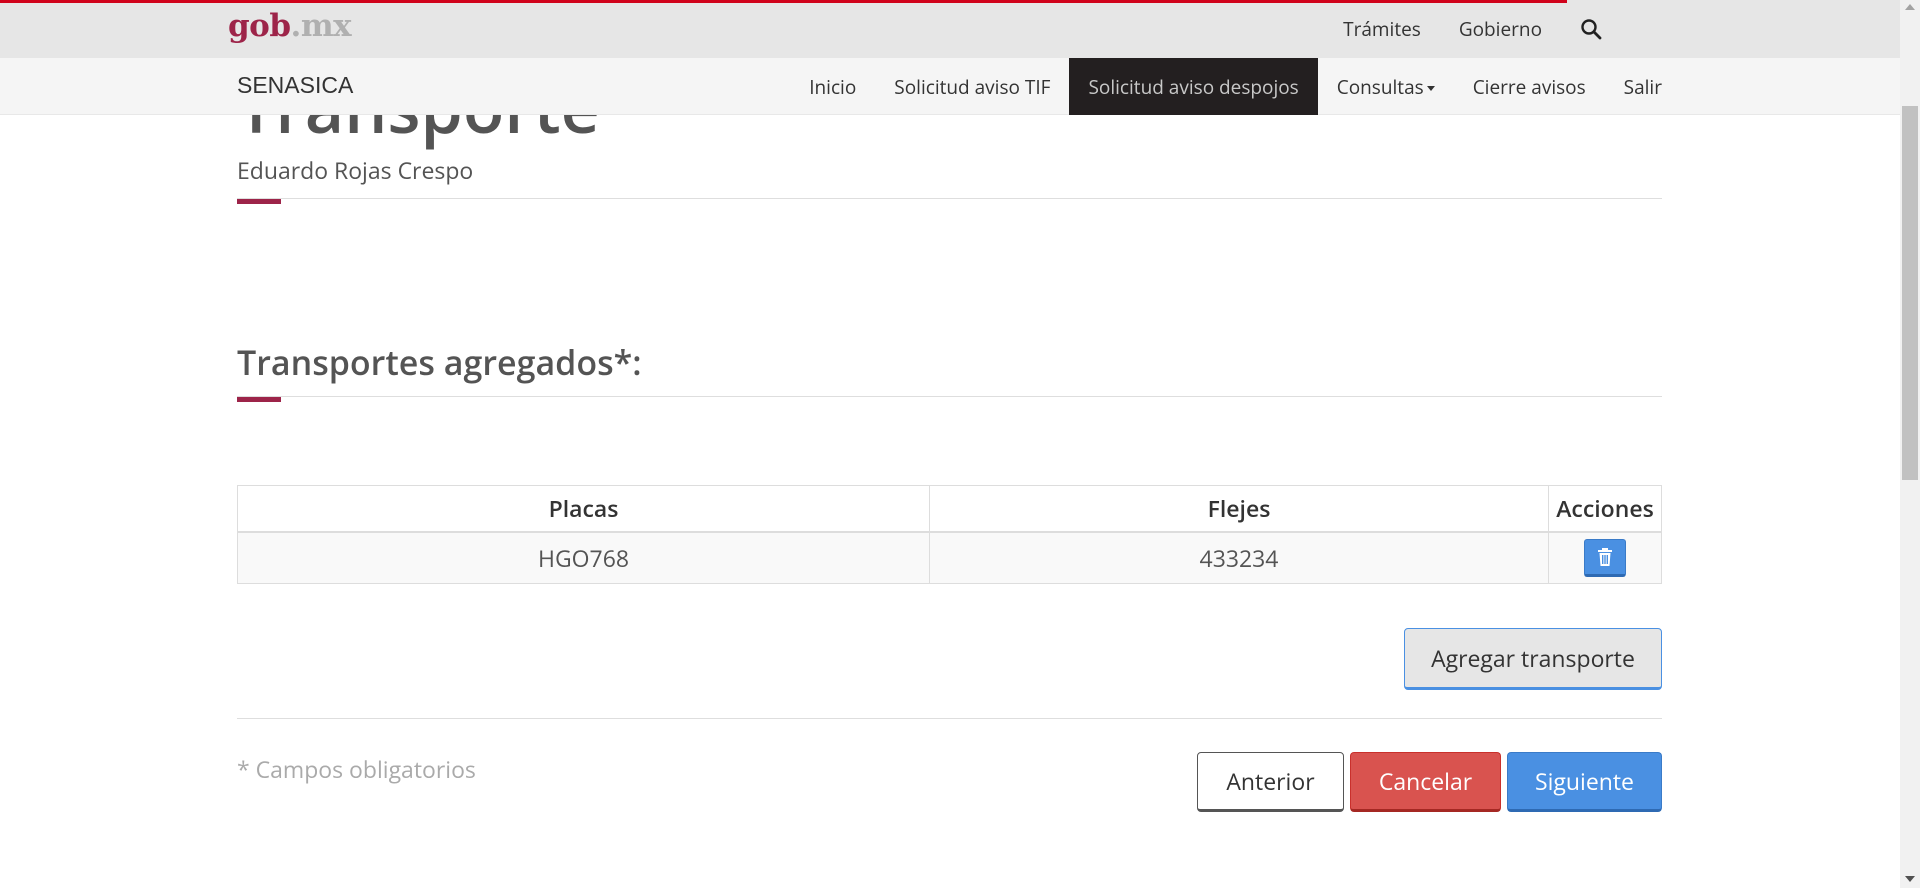 The height and width of the screenshot is (888, 1920). I want to click on page-loading-bar, so click(783, 1).